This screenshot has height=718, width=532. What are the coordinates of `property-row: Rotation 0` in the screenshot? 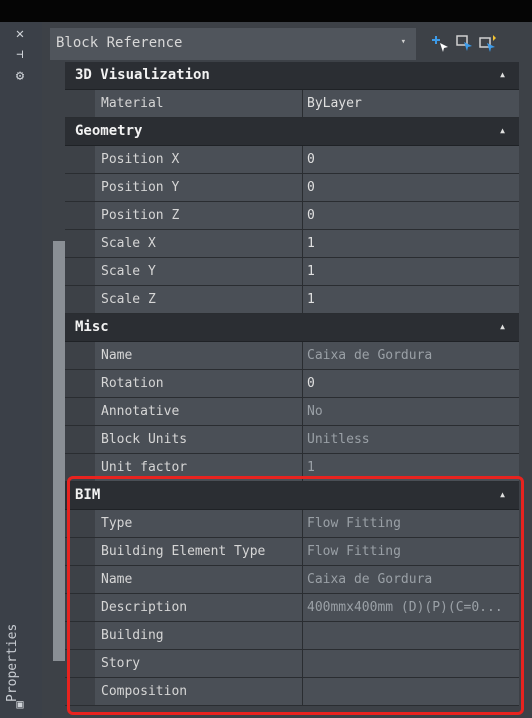 It's located at (292, 384).